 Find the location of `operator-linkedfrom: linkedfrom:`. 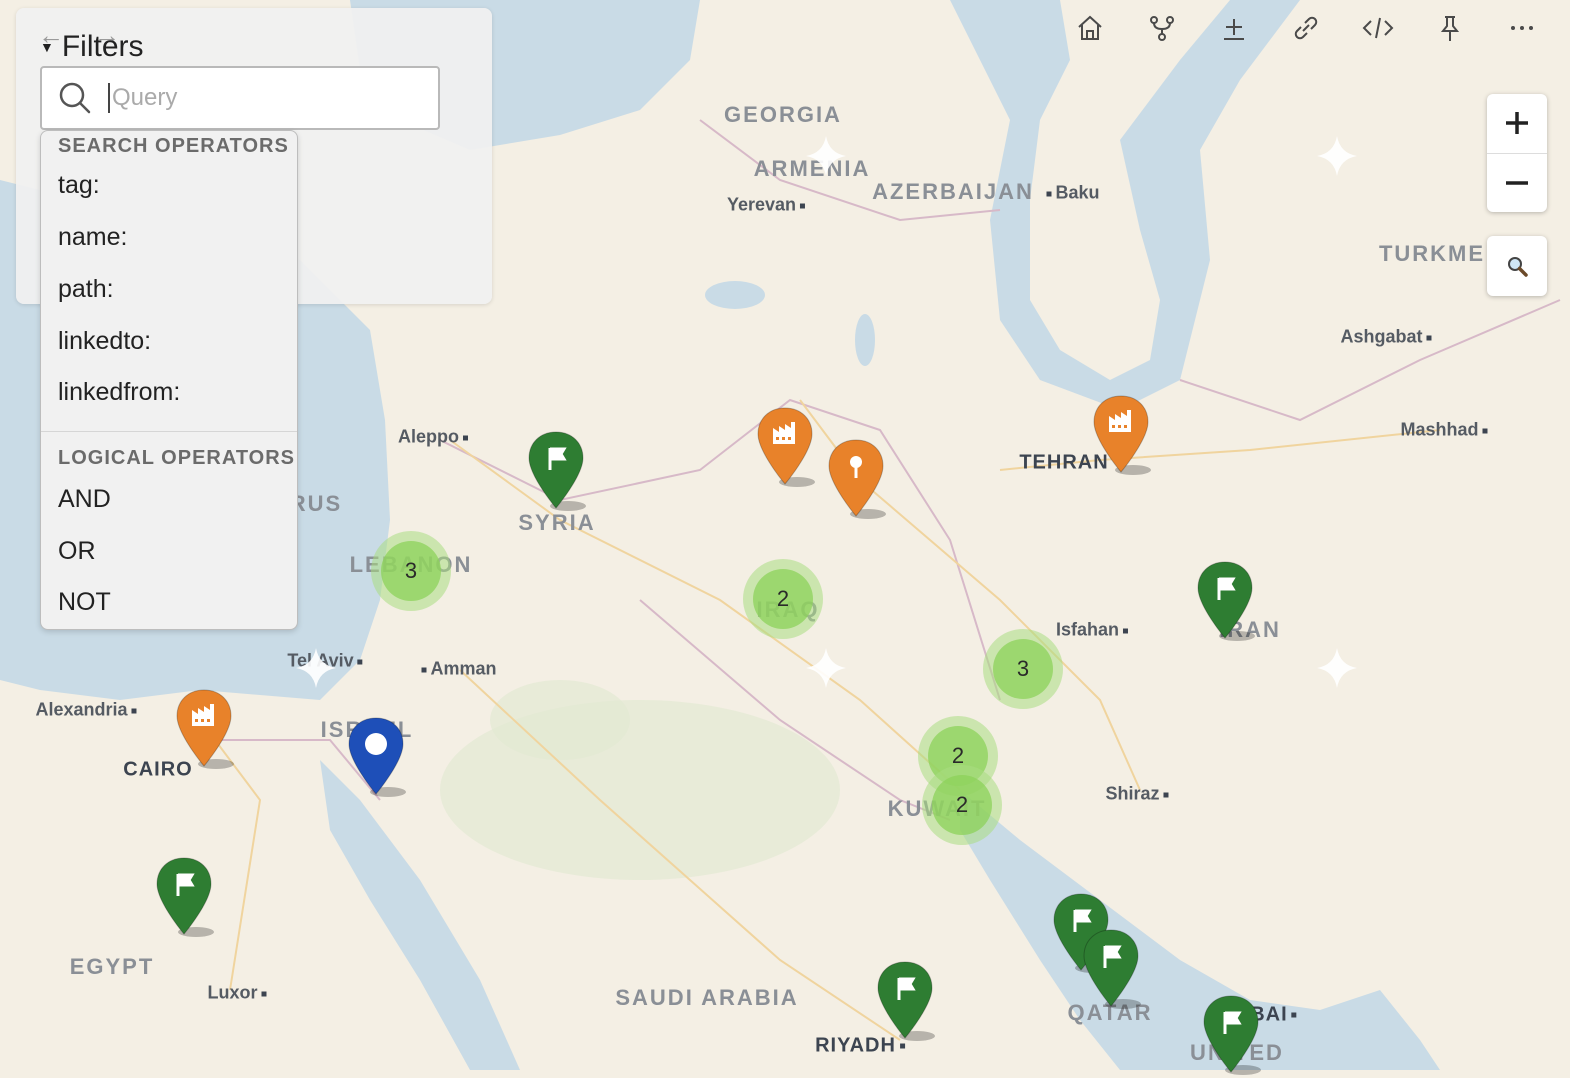

operator-linkedfrom: linkedfrom: is located at coordinates (119, 392).